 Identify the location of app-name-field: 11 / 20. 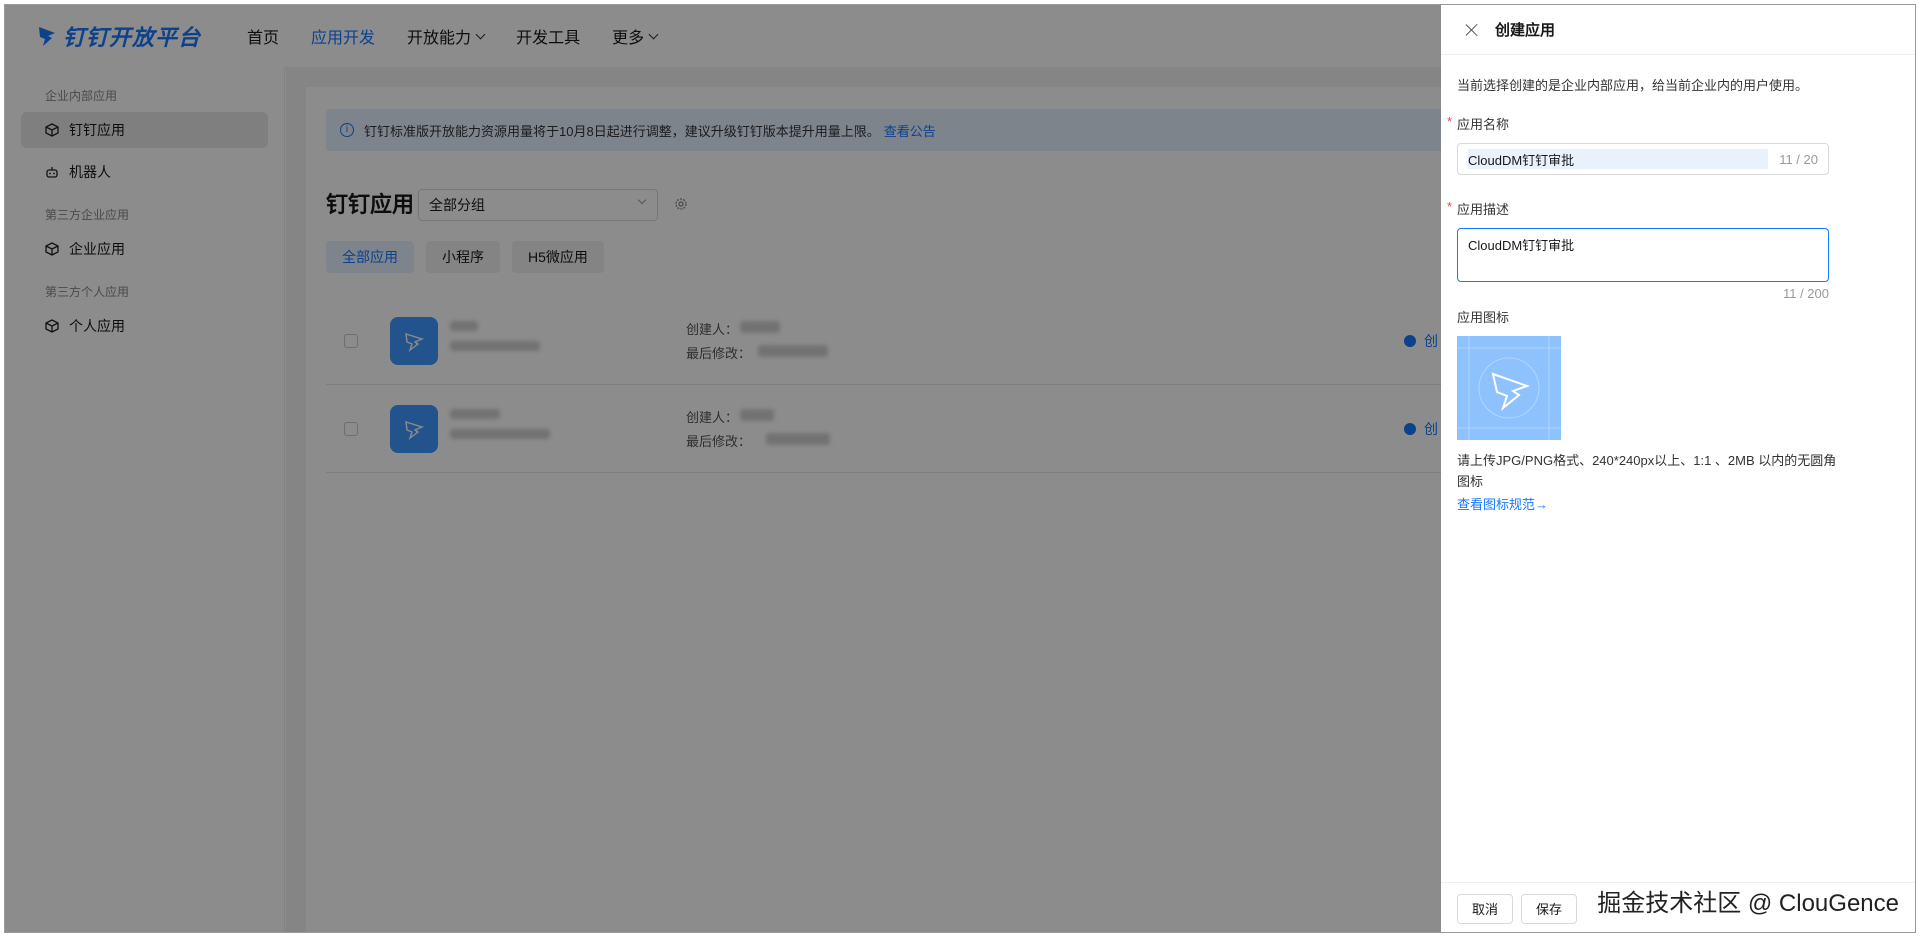
(1643, 159).